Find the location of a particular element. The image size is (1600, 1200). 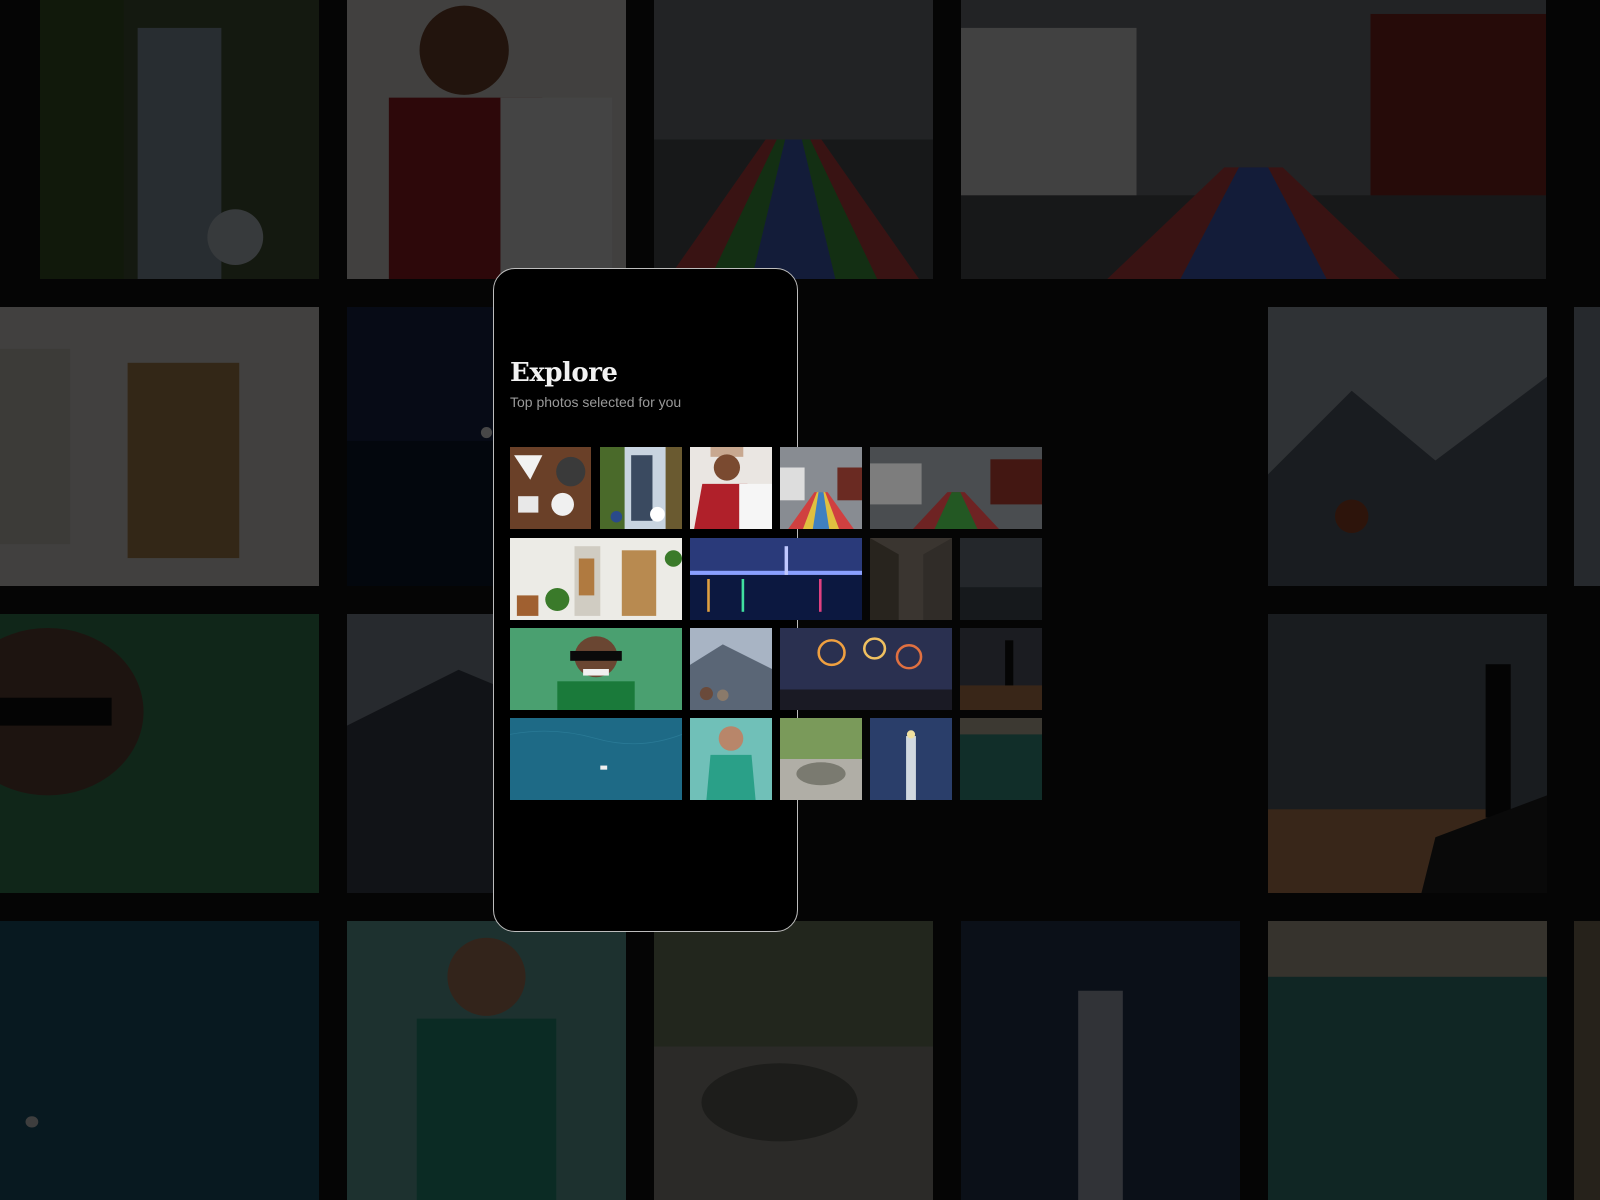

mountain-view-photo is located at coordinates (731, 669).